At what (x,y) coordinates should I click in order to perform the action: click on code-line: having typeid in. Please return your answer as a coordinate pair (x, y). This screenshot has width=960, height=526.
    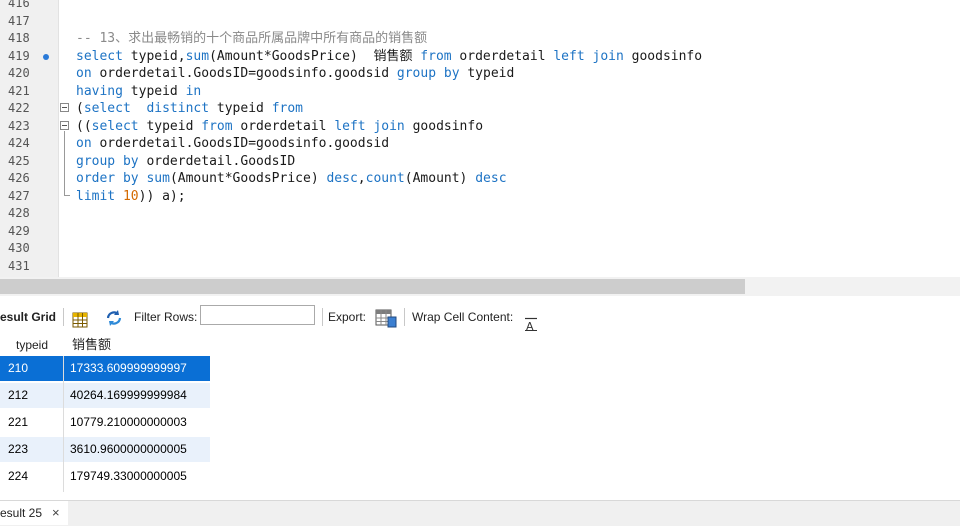
    Looking at the image, I should click on (138, 92).